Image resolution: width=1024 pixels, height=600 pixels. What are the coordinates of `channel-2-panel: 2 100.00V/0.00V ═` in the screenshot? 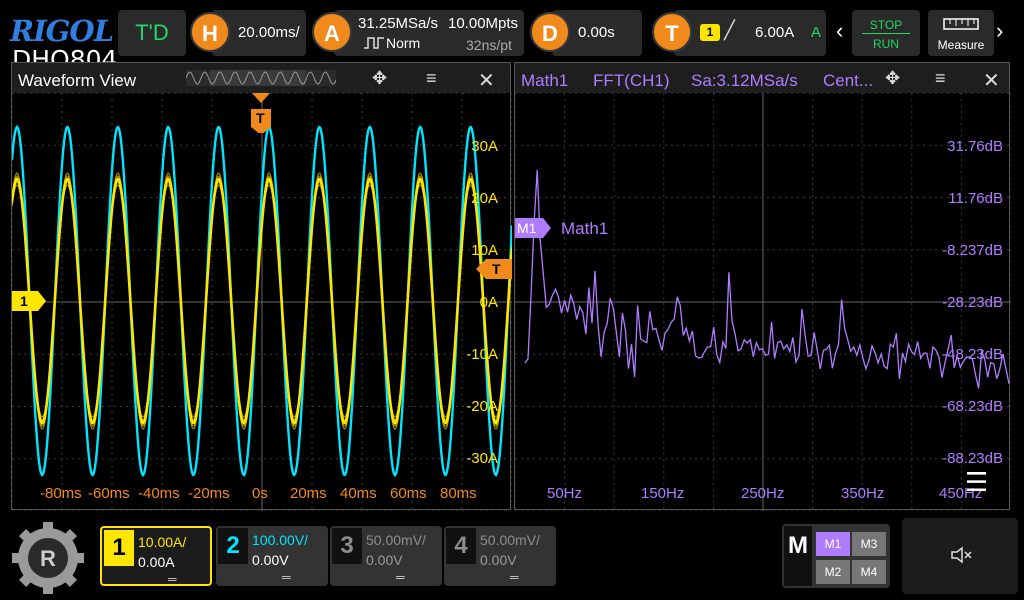 It's located at (272, 556).